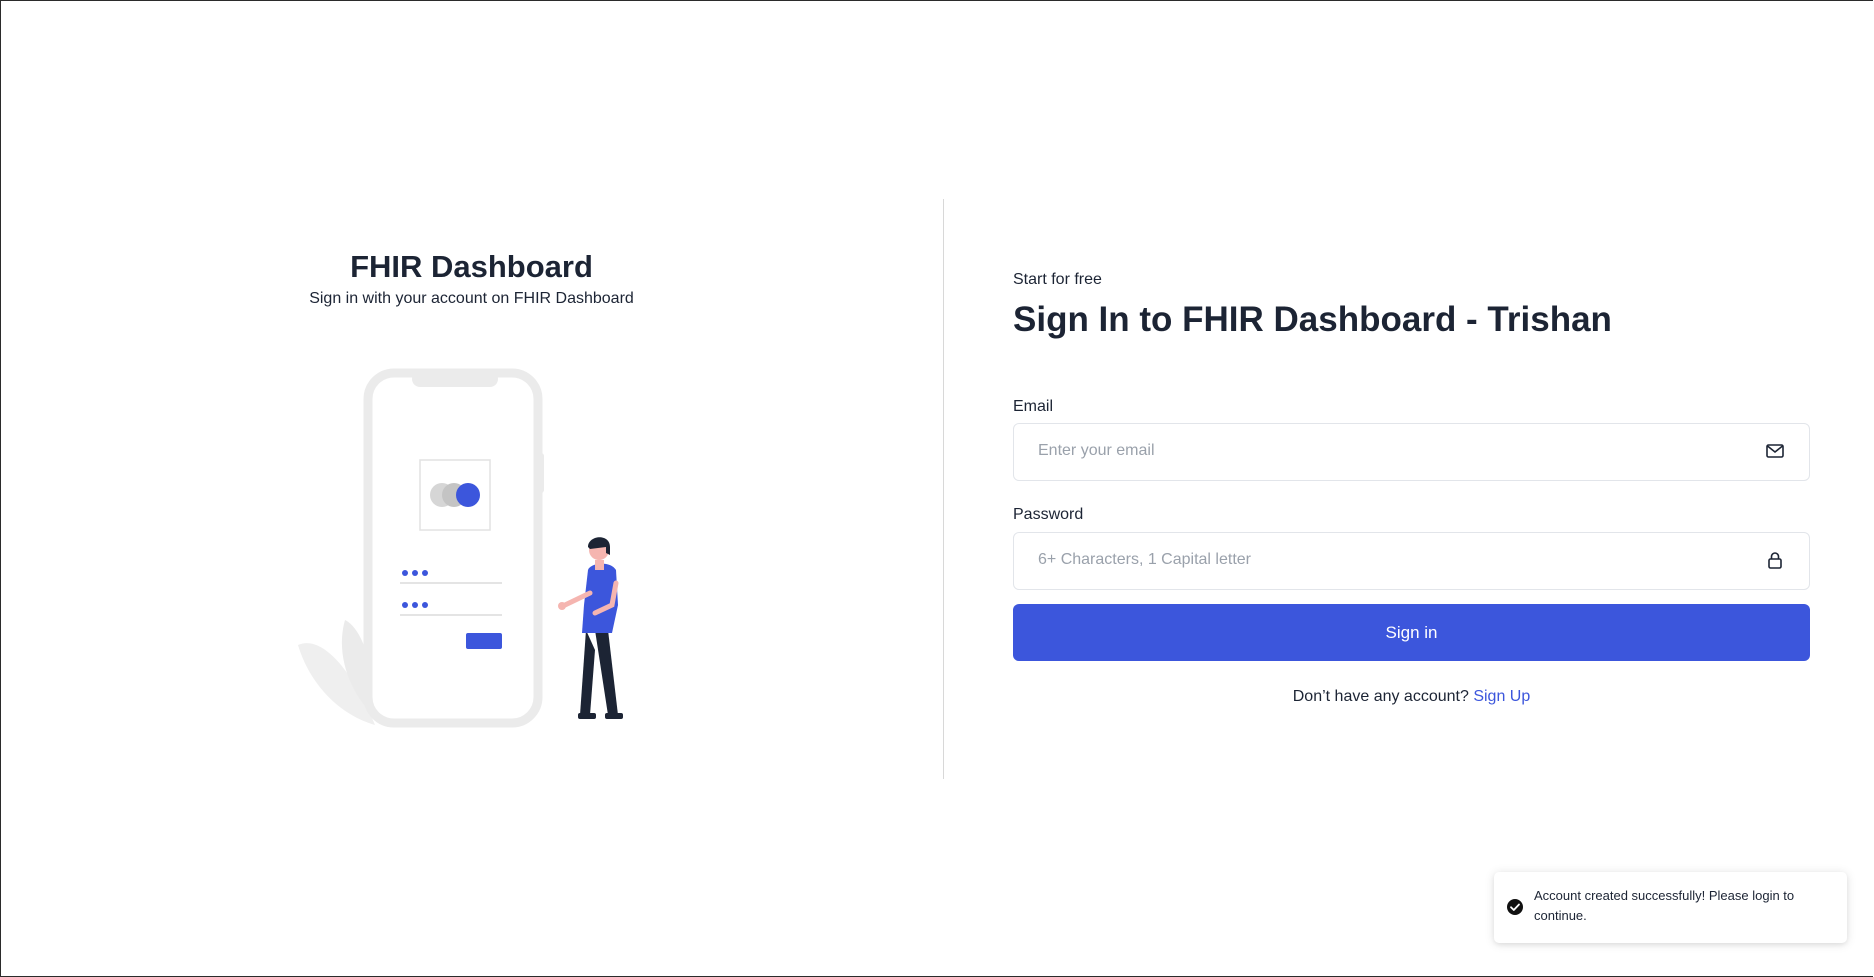 This screenshot has height=977, width=1874. What do you see at coordinates (1386, 451) in the screenshot?
I see `email-input` at bounding box center [1386, 451].